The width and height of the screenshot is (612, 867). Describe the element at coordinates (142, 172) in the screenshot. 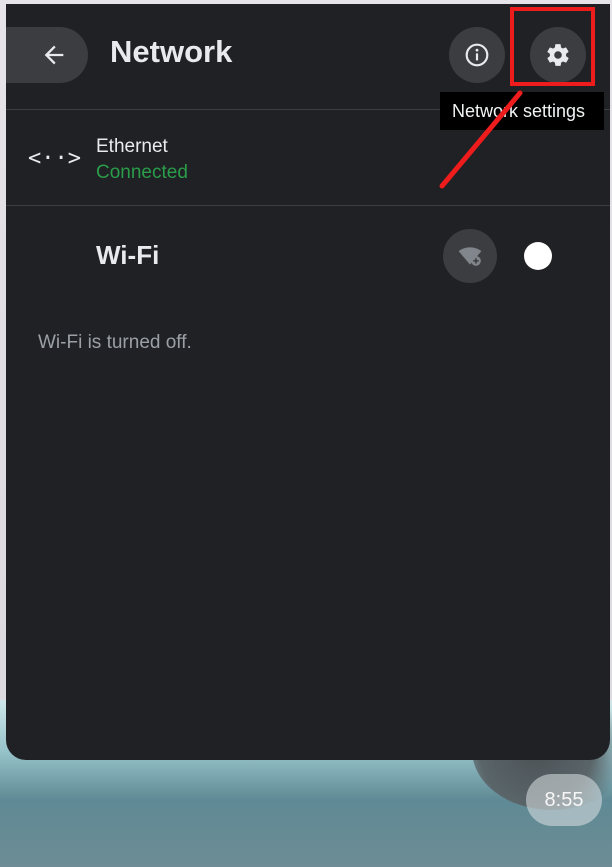

I see `ethernet-status: Connected` at that location.